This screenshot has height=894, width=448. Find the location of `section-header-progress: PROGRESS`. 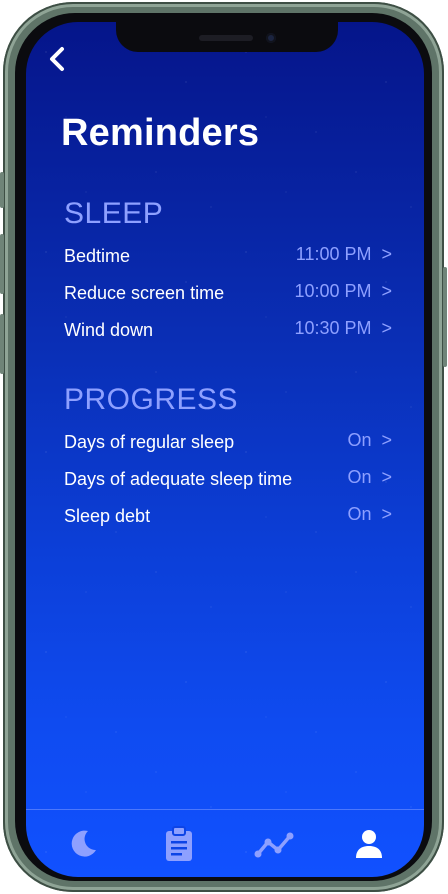

section-header-progress: PROGRESS is located at coordinates (151, 399).